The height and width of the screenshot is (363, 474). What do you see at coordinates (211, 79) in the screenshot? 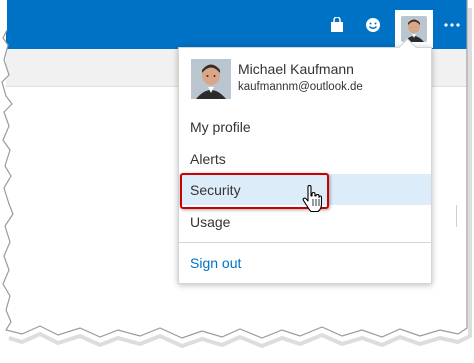
I see `avatar` at bounding box center [211, 79].